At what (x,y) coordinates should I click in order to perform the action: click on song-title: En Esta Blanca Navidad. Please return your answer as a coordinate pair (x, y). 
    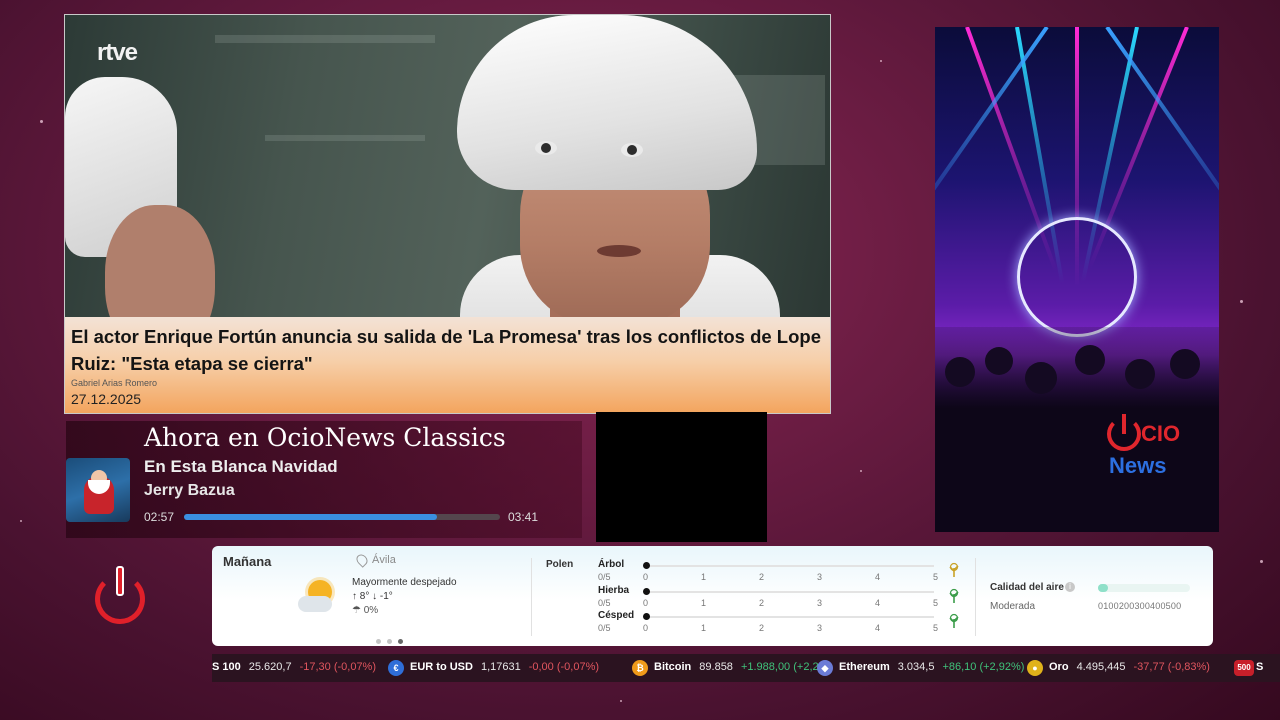
    Looking at the image, I should click on (241, 466).